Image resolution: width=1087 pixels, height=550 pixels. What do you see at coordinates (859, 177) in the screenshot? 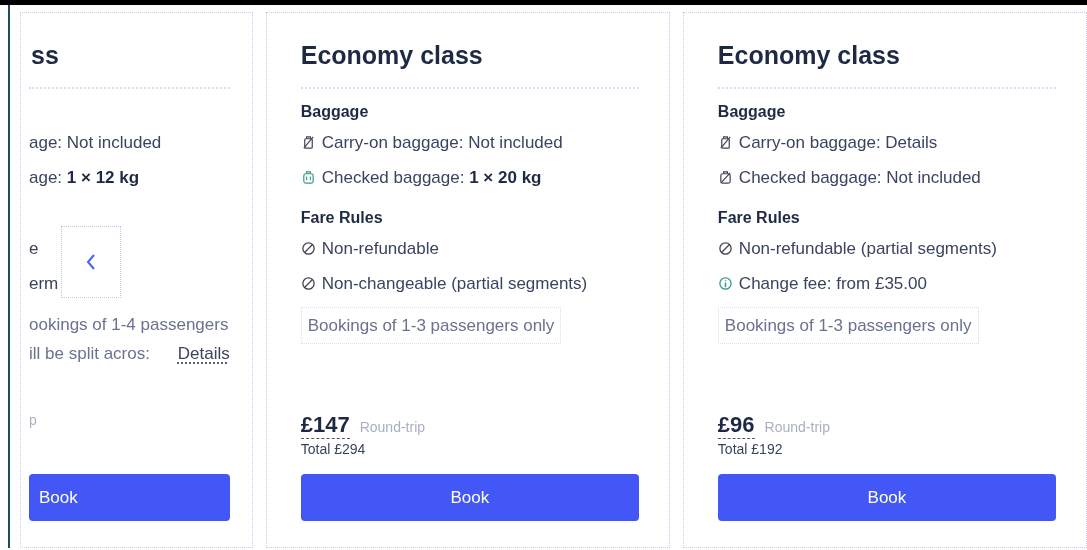
I see `baggage-info: Checked baggage: Not included` at bounding box center [859, 177].